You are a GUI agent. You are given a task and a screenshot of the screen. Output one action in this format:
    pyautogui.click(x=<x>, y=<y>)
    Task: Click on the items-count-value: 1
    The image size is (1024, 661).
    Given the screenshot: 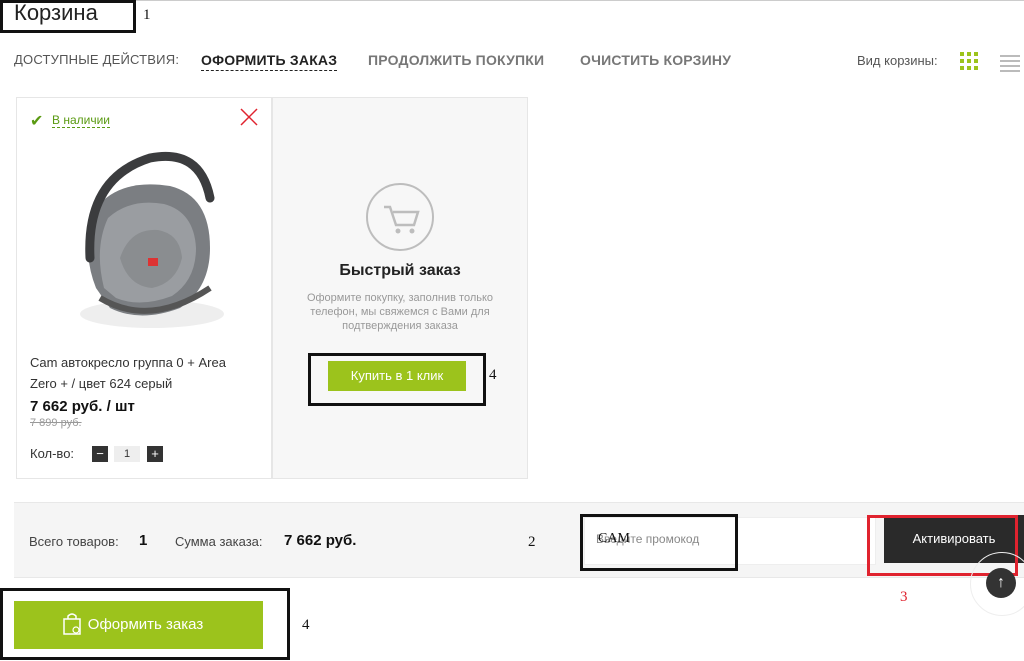 What is the action you would take?
    pyautogui.click(x=143, y=540)
    